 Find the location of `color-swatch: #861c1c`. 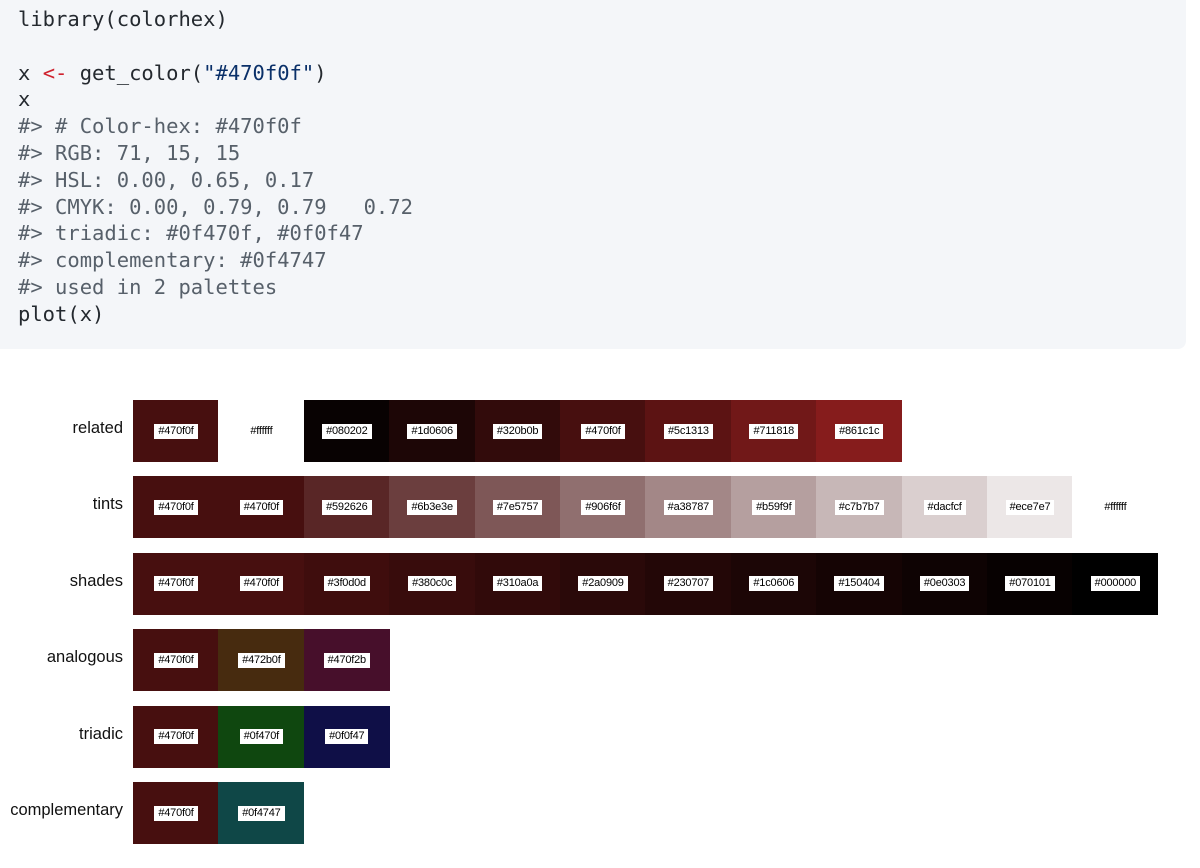

color-swatch: #861c1c is located at coordinates (859, 431).